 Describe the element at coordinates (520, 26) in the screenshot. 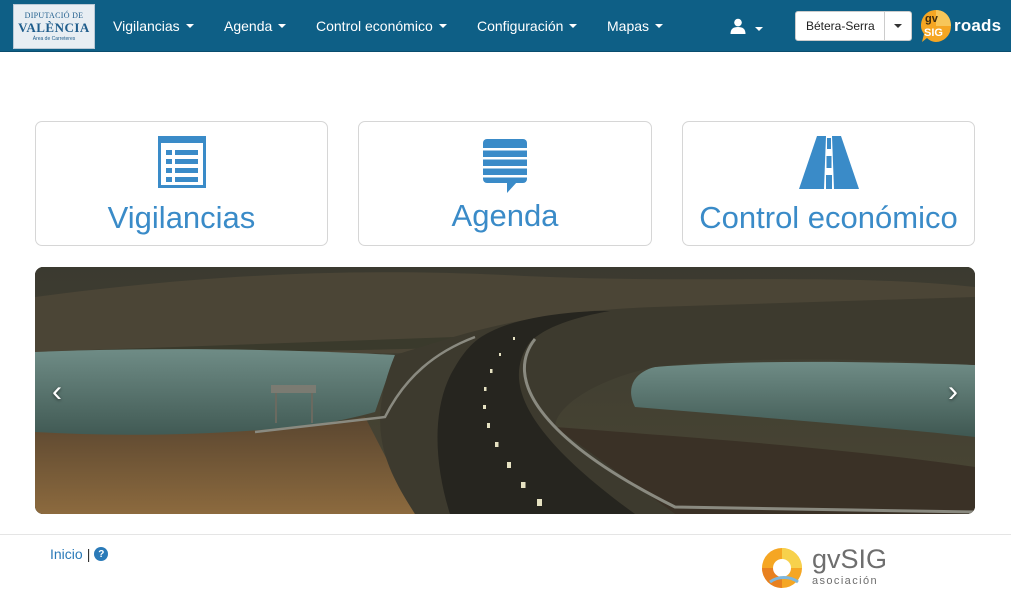

I see `nav-configuracion-label: Configuración` at that location.